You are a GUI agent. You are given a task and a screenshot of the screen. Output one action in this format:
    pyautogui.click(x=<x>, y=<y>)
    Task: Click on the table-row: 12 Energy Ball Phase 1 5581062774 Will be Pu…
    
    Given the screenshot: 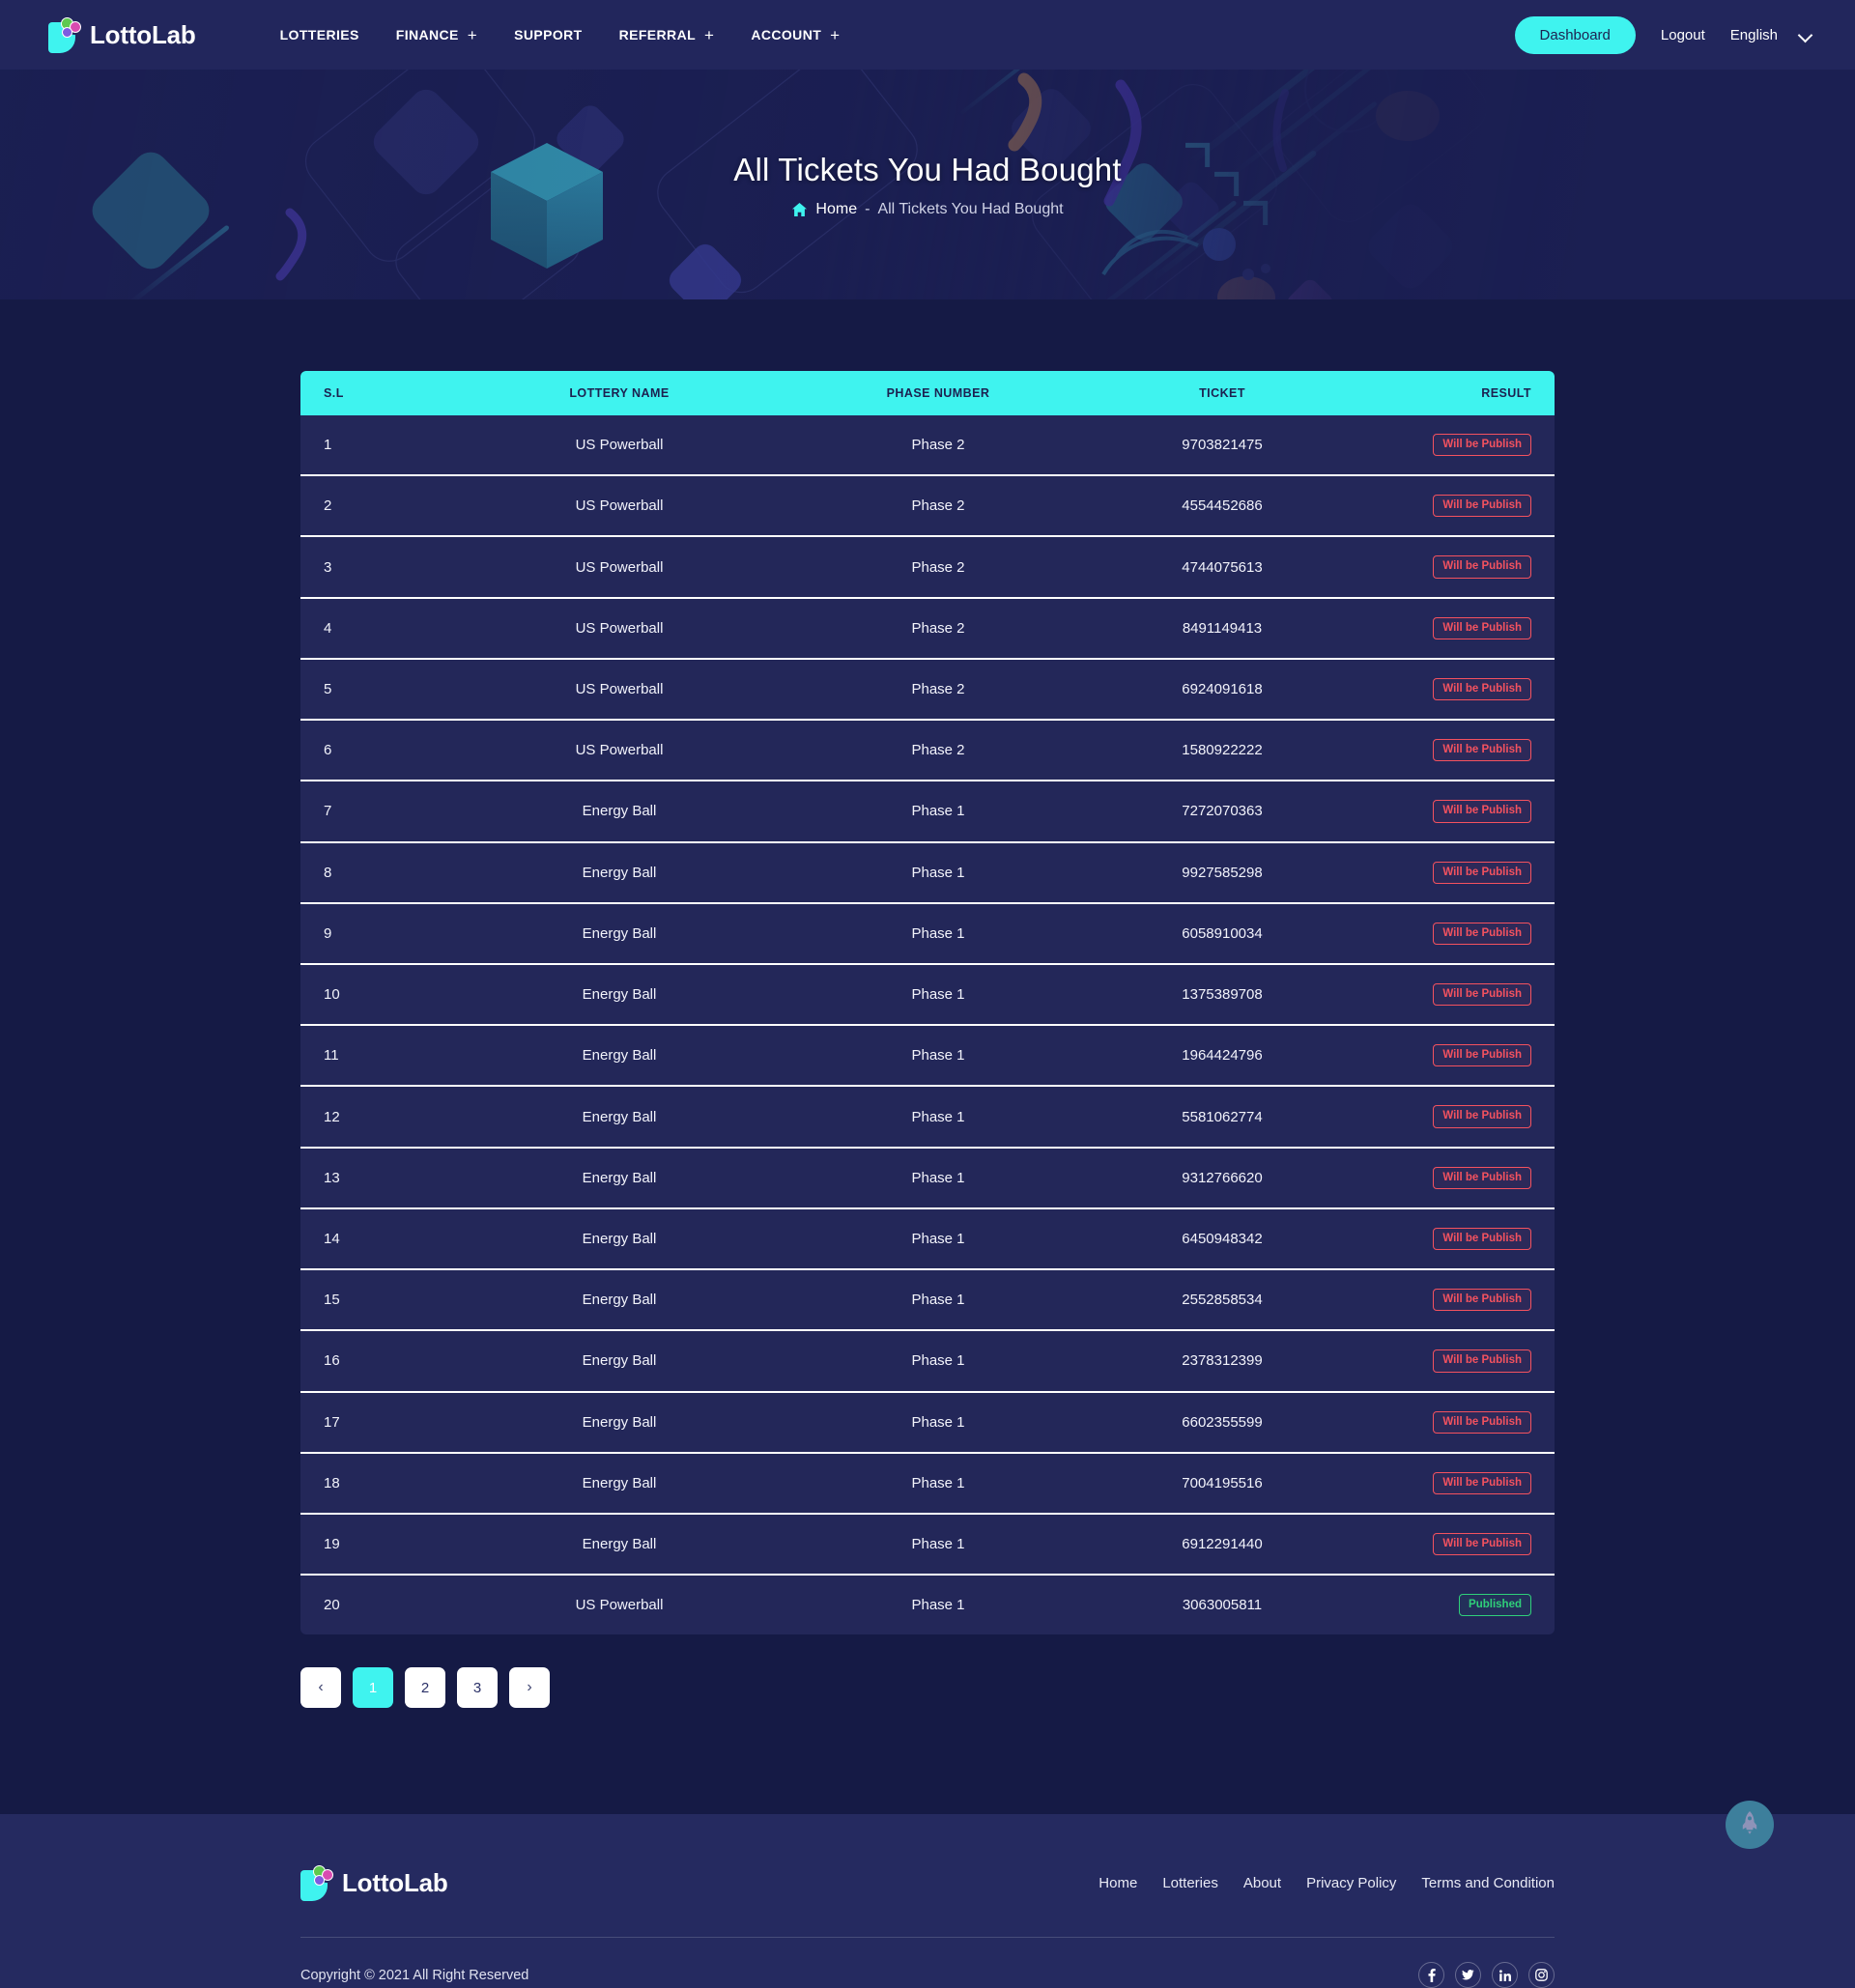 What is the action you would take?
    pyautogui.click(x=927, y=1118)
    